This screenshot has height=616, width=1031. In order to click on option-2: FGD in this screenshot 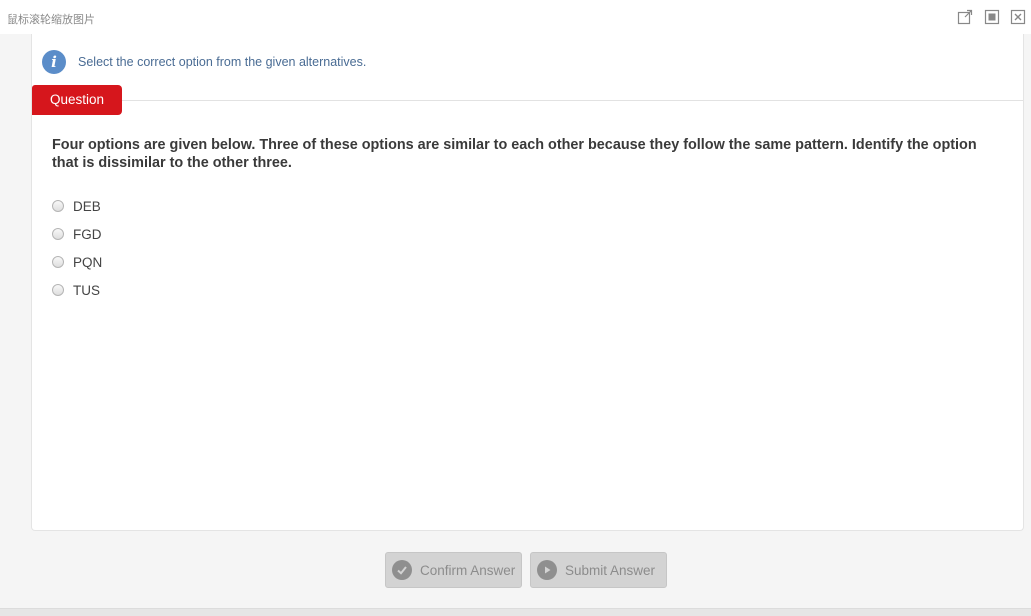, I will do `click(77, 234)`.